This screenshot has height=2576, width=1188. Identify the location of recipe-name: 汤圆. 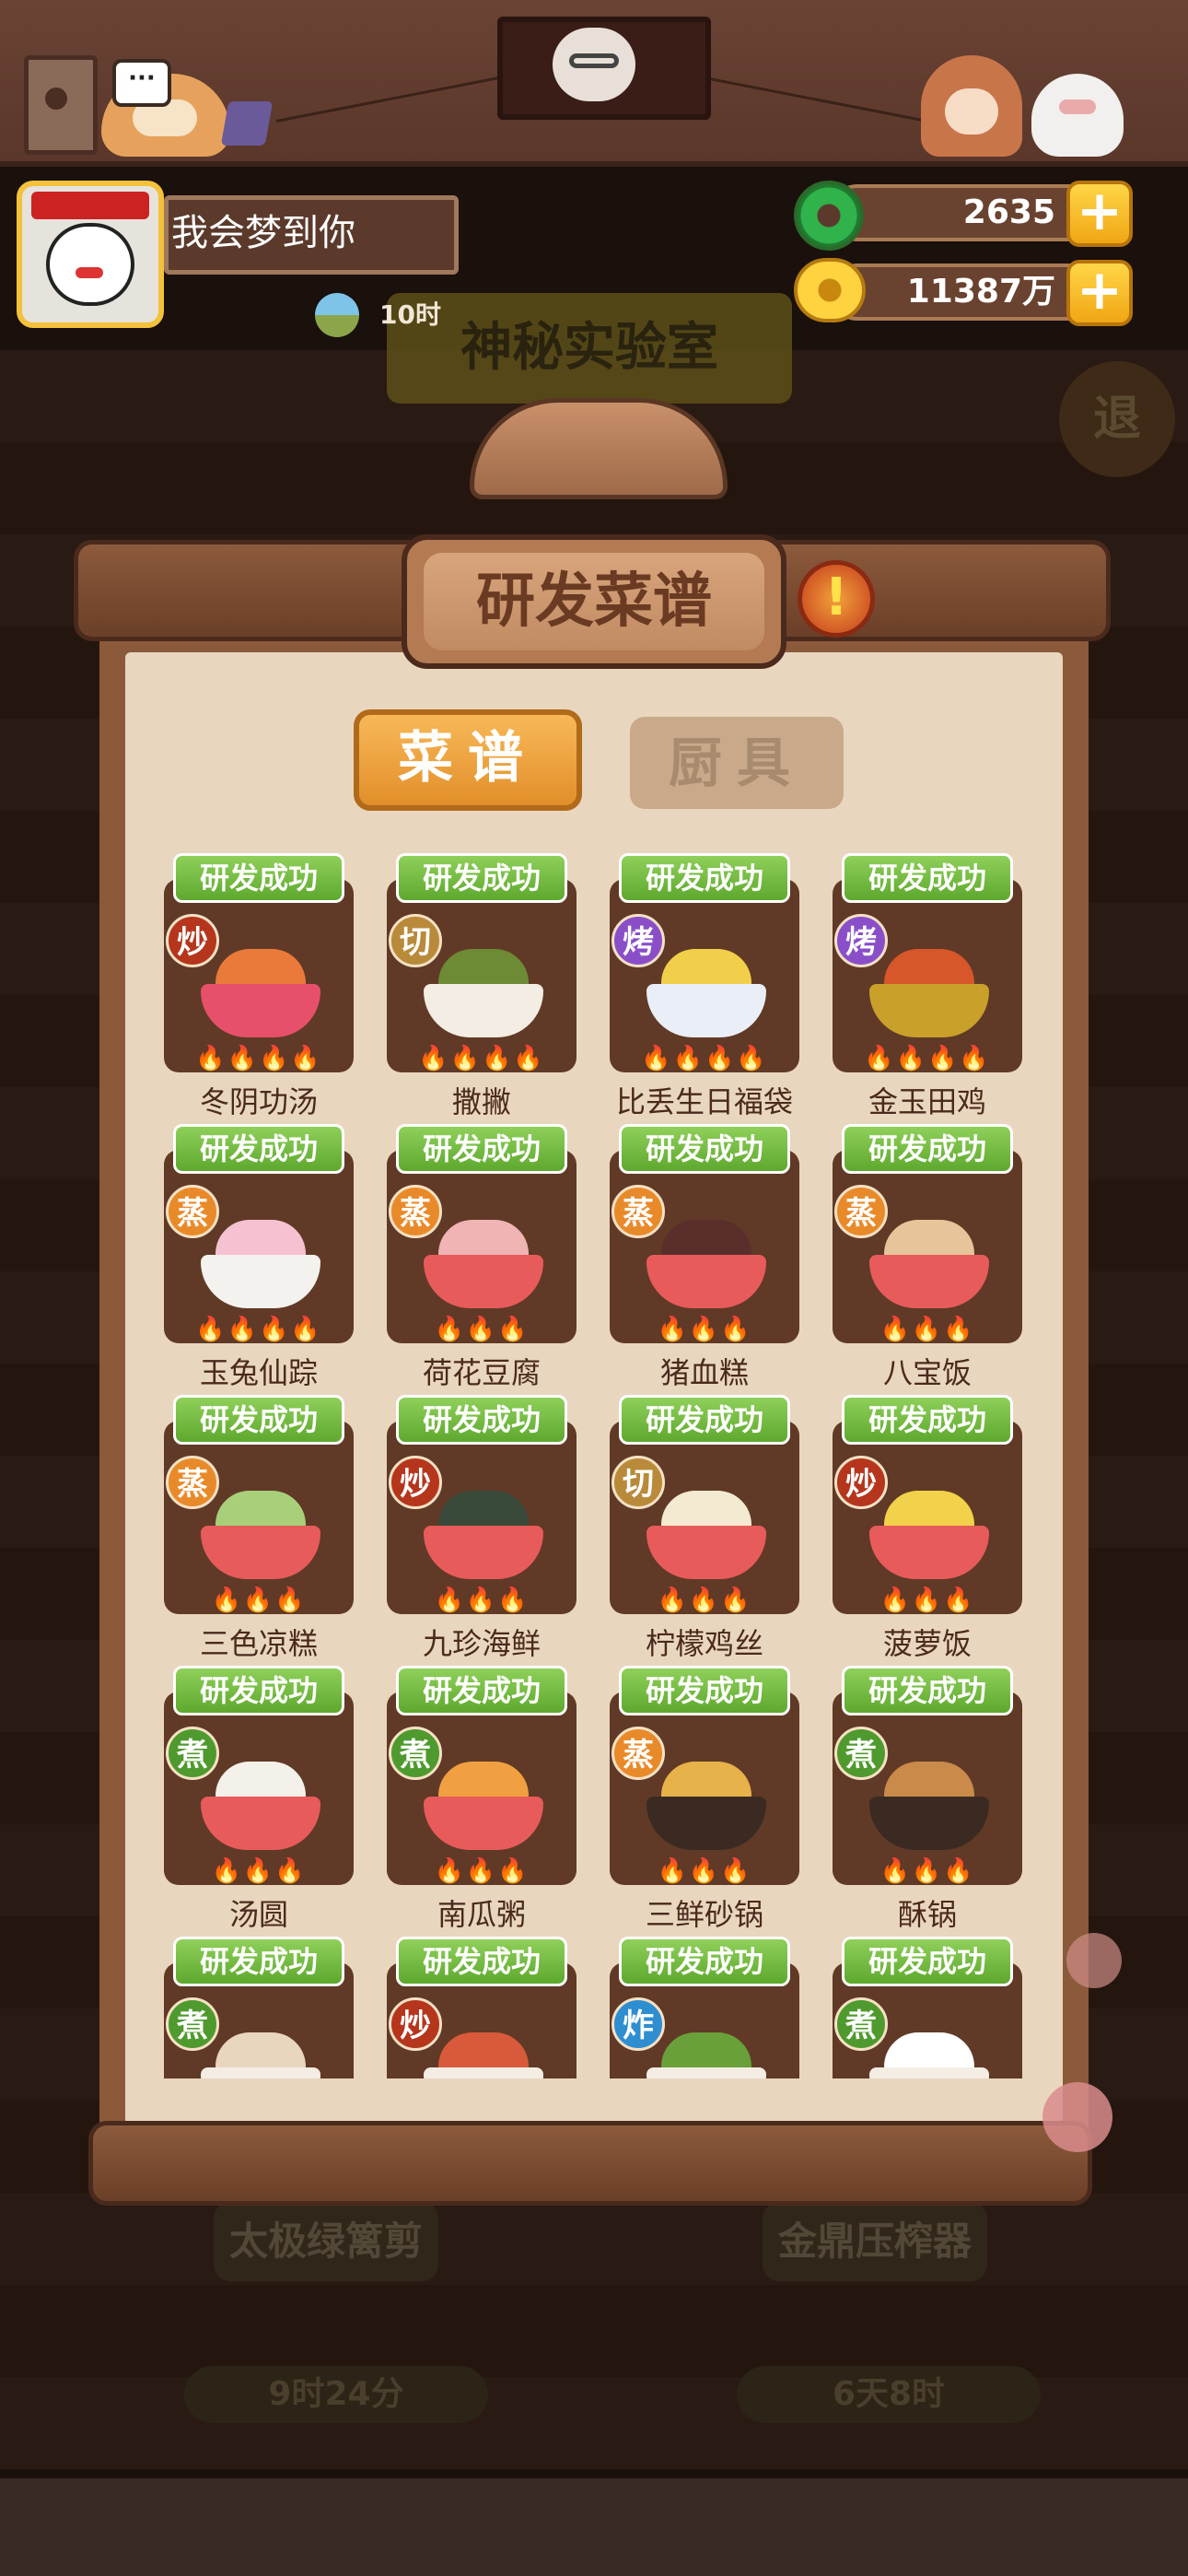
(258, 1914).